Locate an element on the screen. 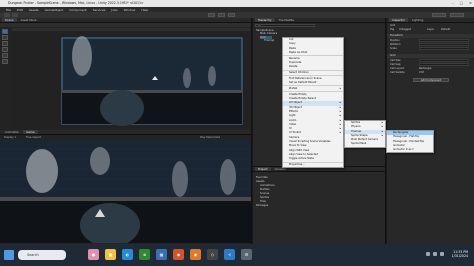 Image resolution: width=474 pixels, height=266 pixels. edge-icon: ◐ is located at coordinates (127, 254).